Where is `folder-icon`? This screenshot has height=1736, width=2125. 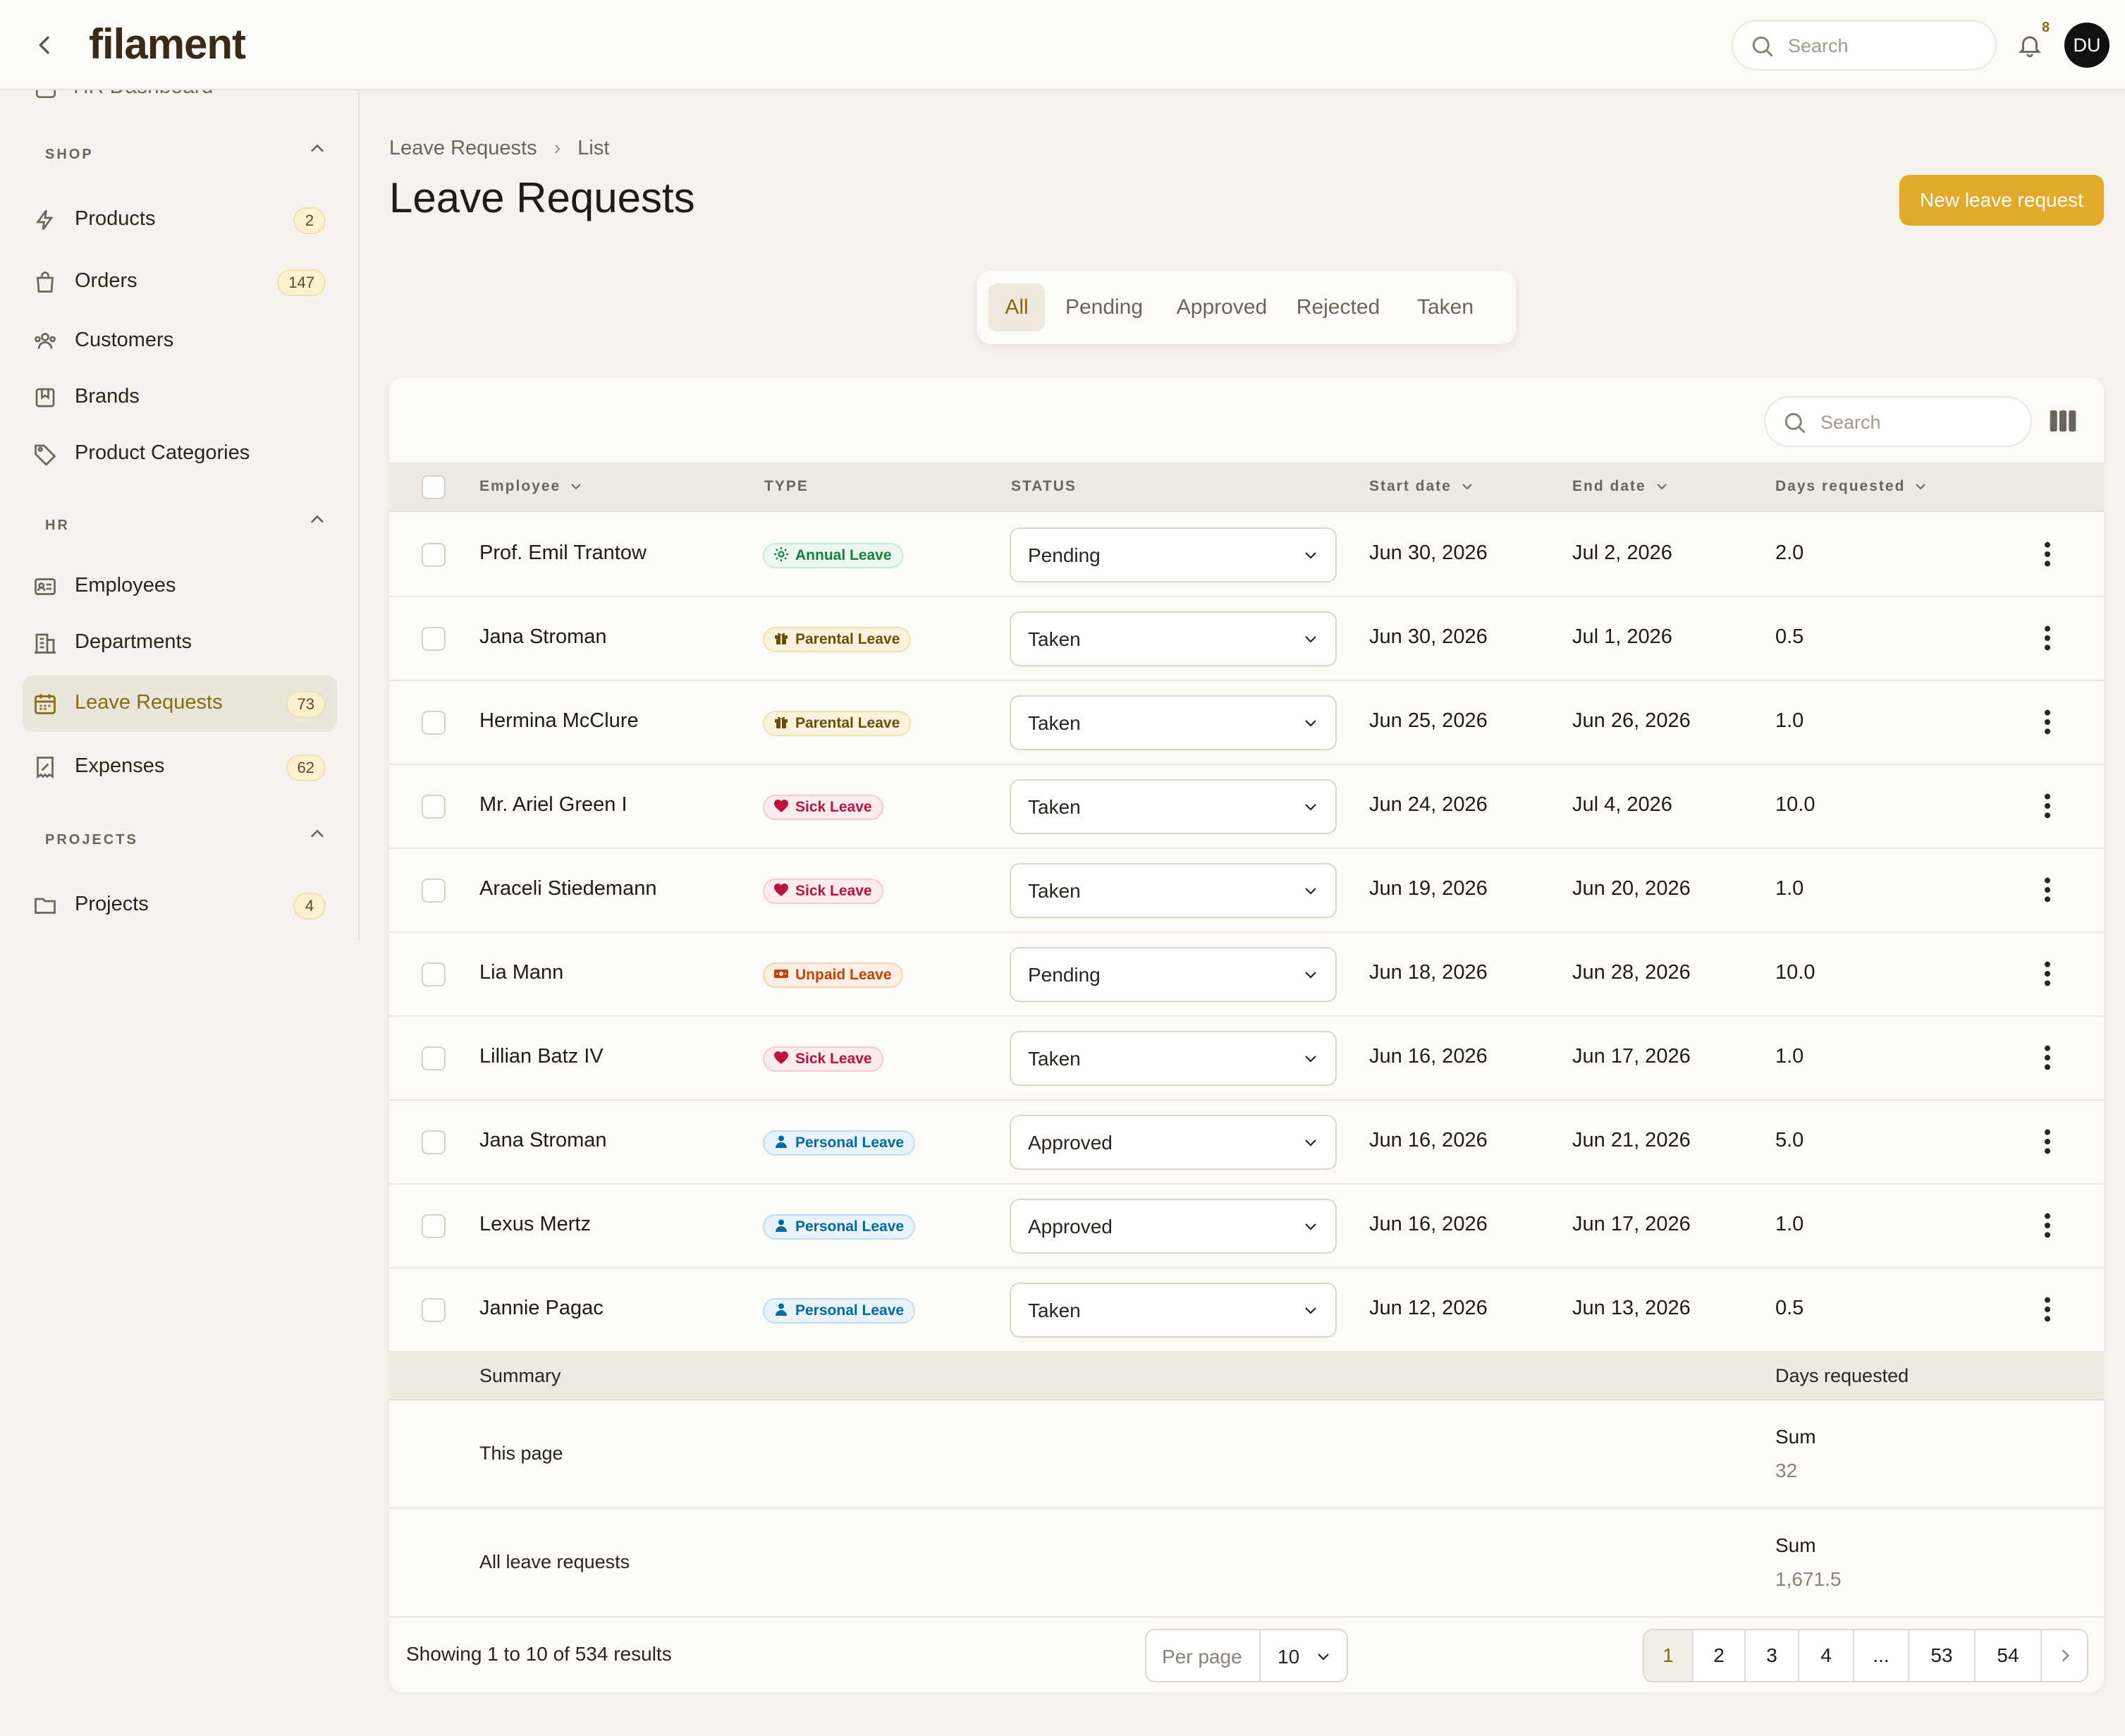
folder-icon is located at coordinates (45, 906).